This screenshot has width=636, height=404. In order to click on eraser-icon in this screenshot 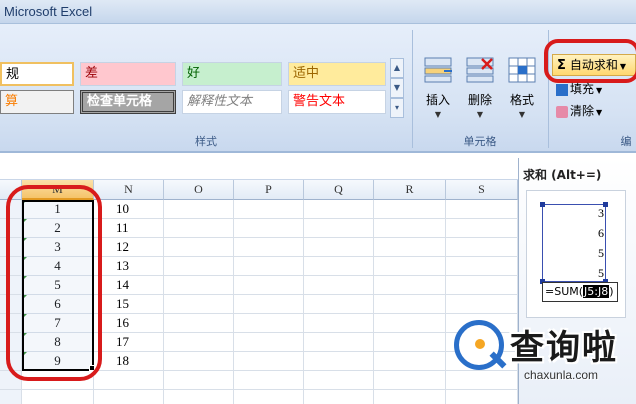, I will do `click(562, 111)`.